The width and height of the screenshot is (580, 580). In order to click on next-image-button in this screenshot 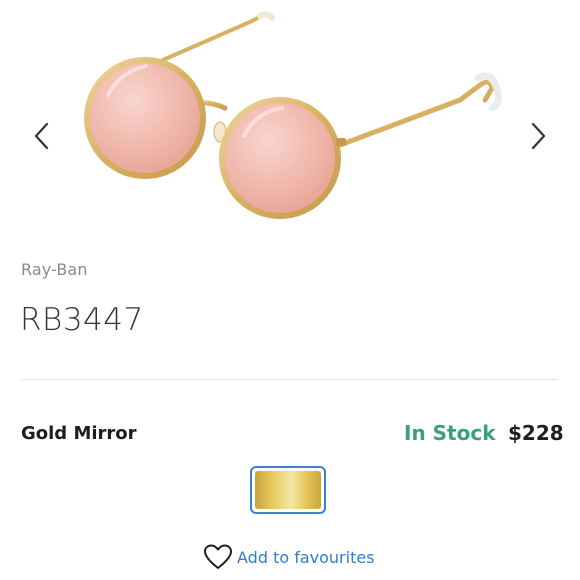, I will do `click(538, 136)`.